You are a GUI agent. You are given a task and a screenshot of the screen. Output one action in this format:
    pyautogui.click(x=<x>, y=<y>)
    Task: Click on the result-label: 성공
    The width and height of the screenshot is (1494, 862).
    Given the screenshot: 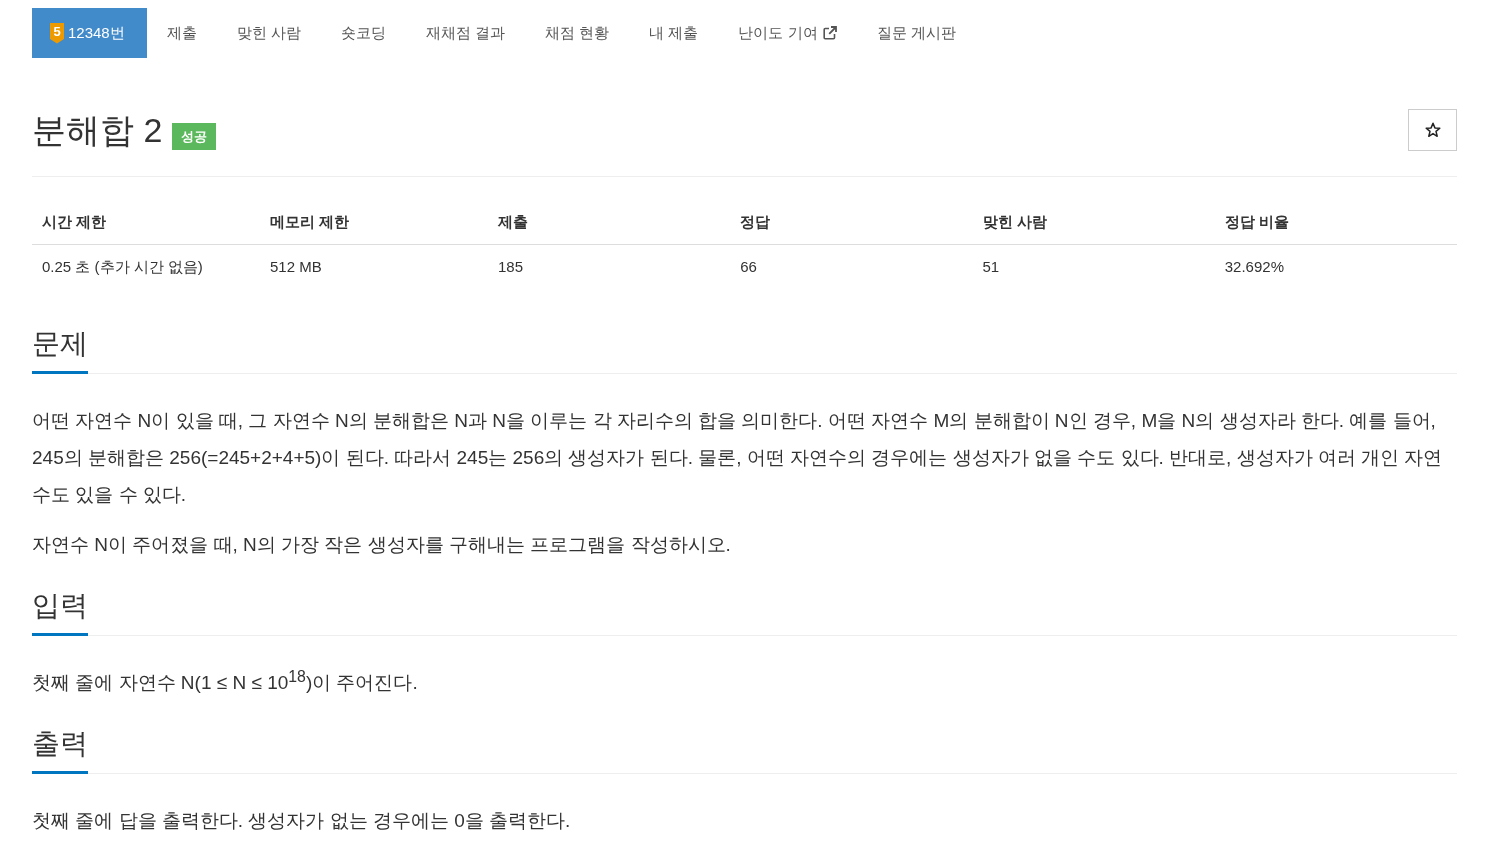 What is the action you would take?
    pyautogui.click(x=194, y=136)
    